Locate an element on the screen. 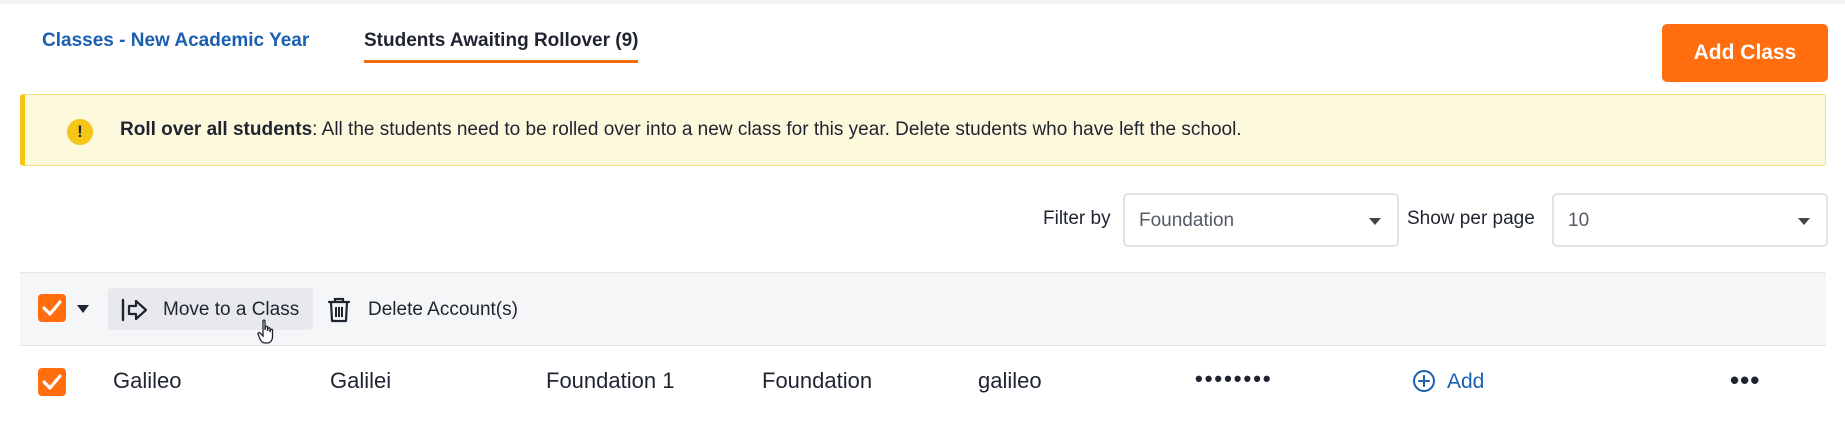 This screenshot has height=441, width=1845. trash-icon is located at coordinates (339, 310).